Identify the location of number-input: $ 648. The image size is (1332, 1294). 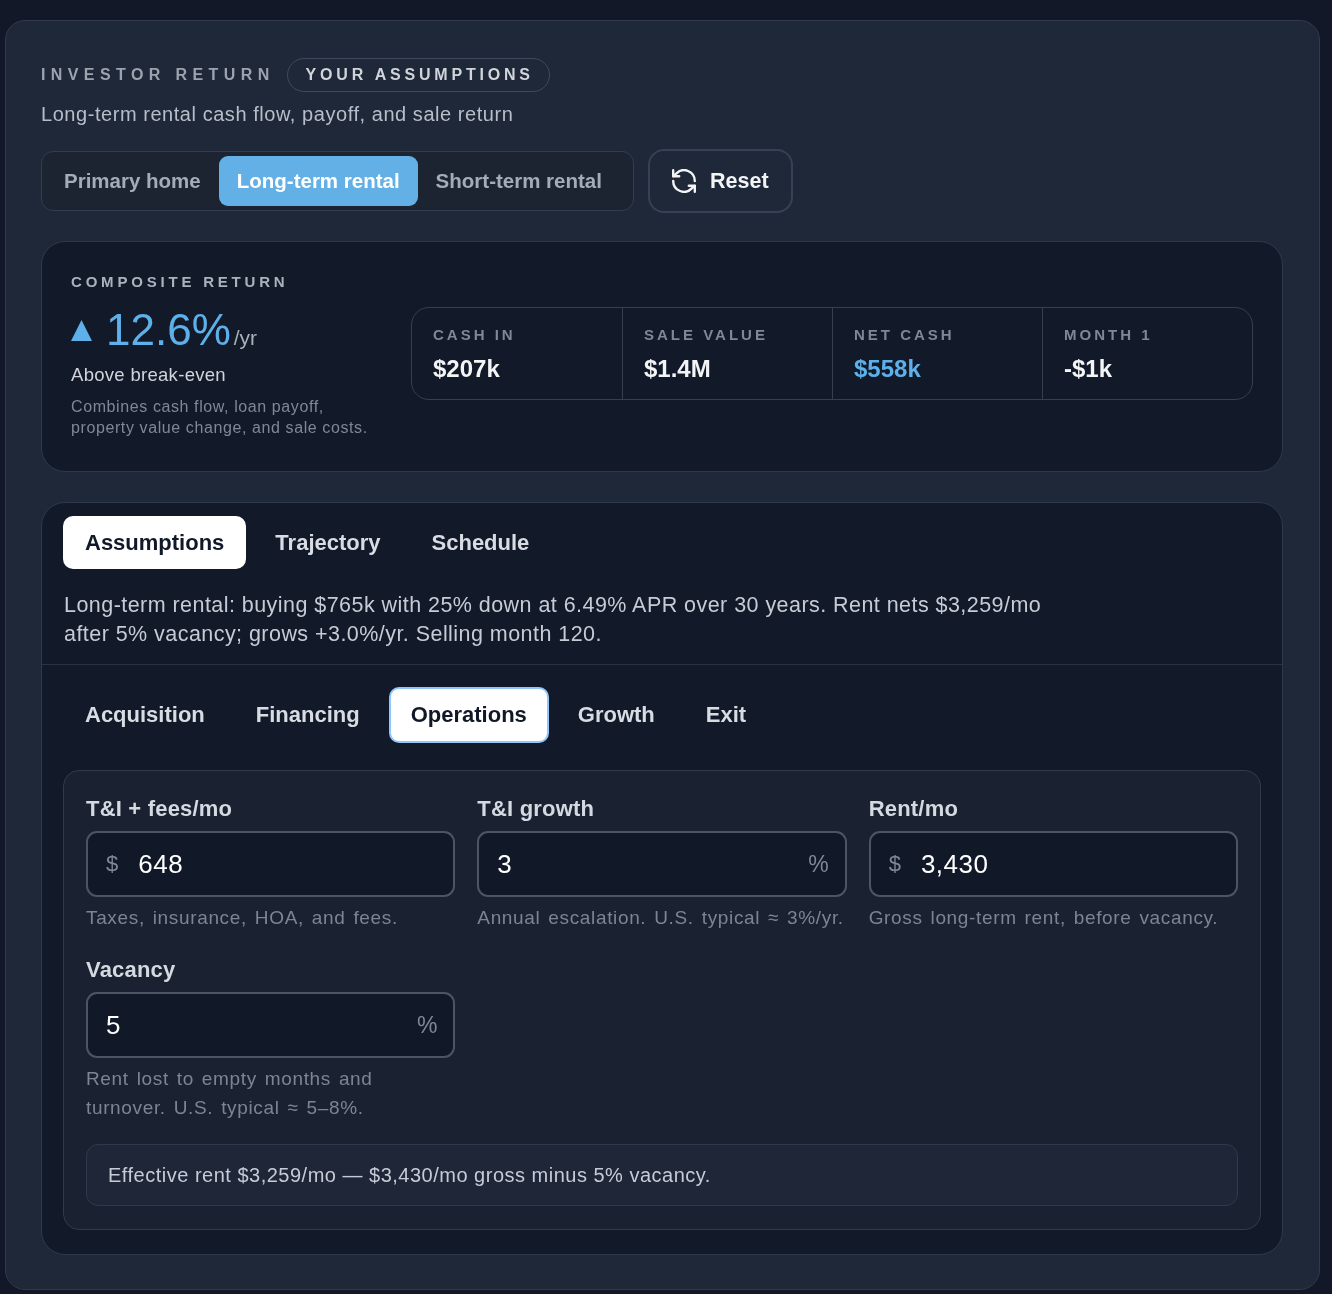
(271, 864).